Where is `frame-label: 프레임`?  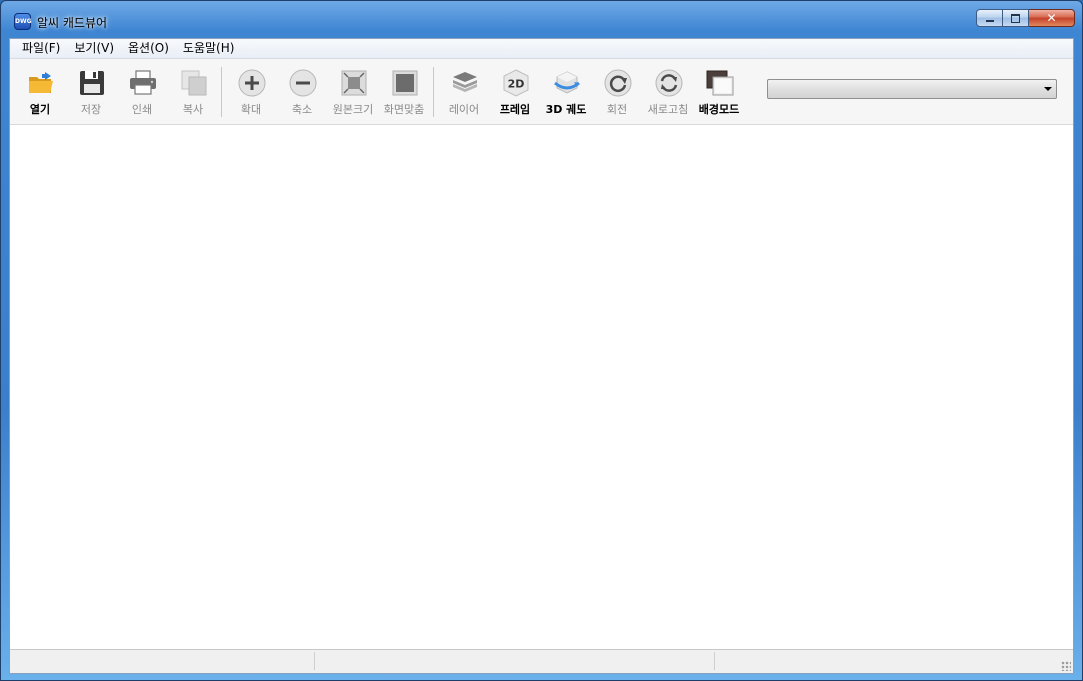 frame-label: 프레임 is located at coordinates (515, 109).